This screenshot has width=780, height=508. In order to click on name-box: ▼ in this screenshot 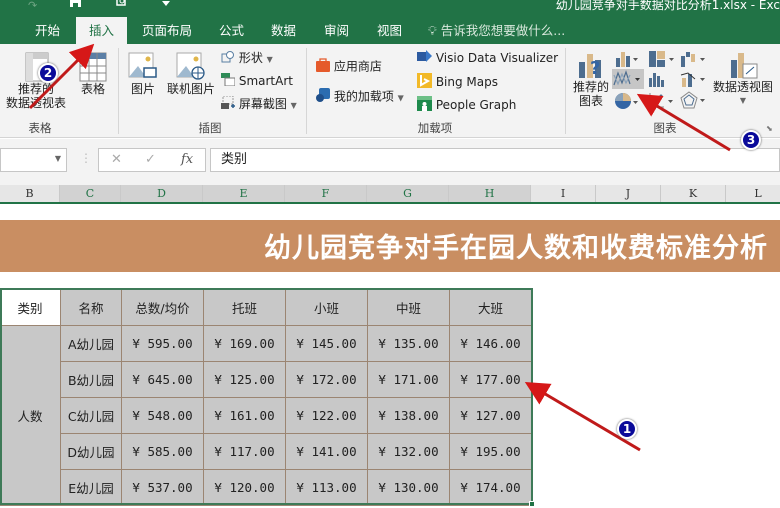, I will do `click(33, 160)`.